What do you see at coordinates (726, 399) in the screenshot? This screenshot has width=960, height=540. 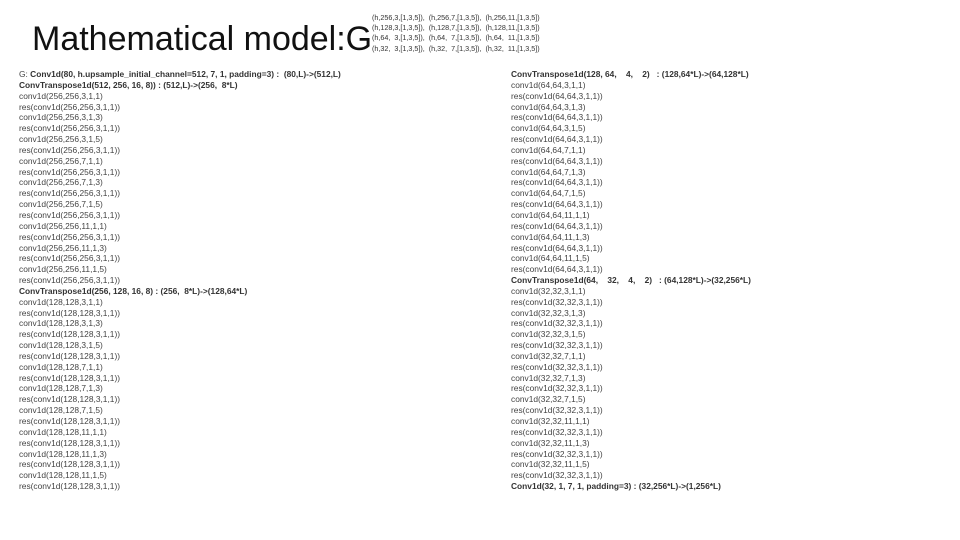 I see `layer-line: conv1d(32,32,7,1,5)` at bounding box center [726, 399].